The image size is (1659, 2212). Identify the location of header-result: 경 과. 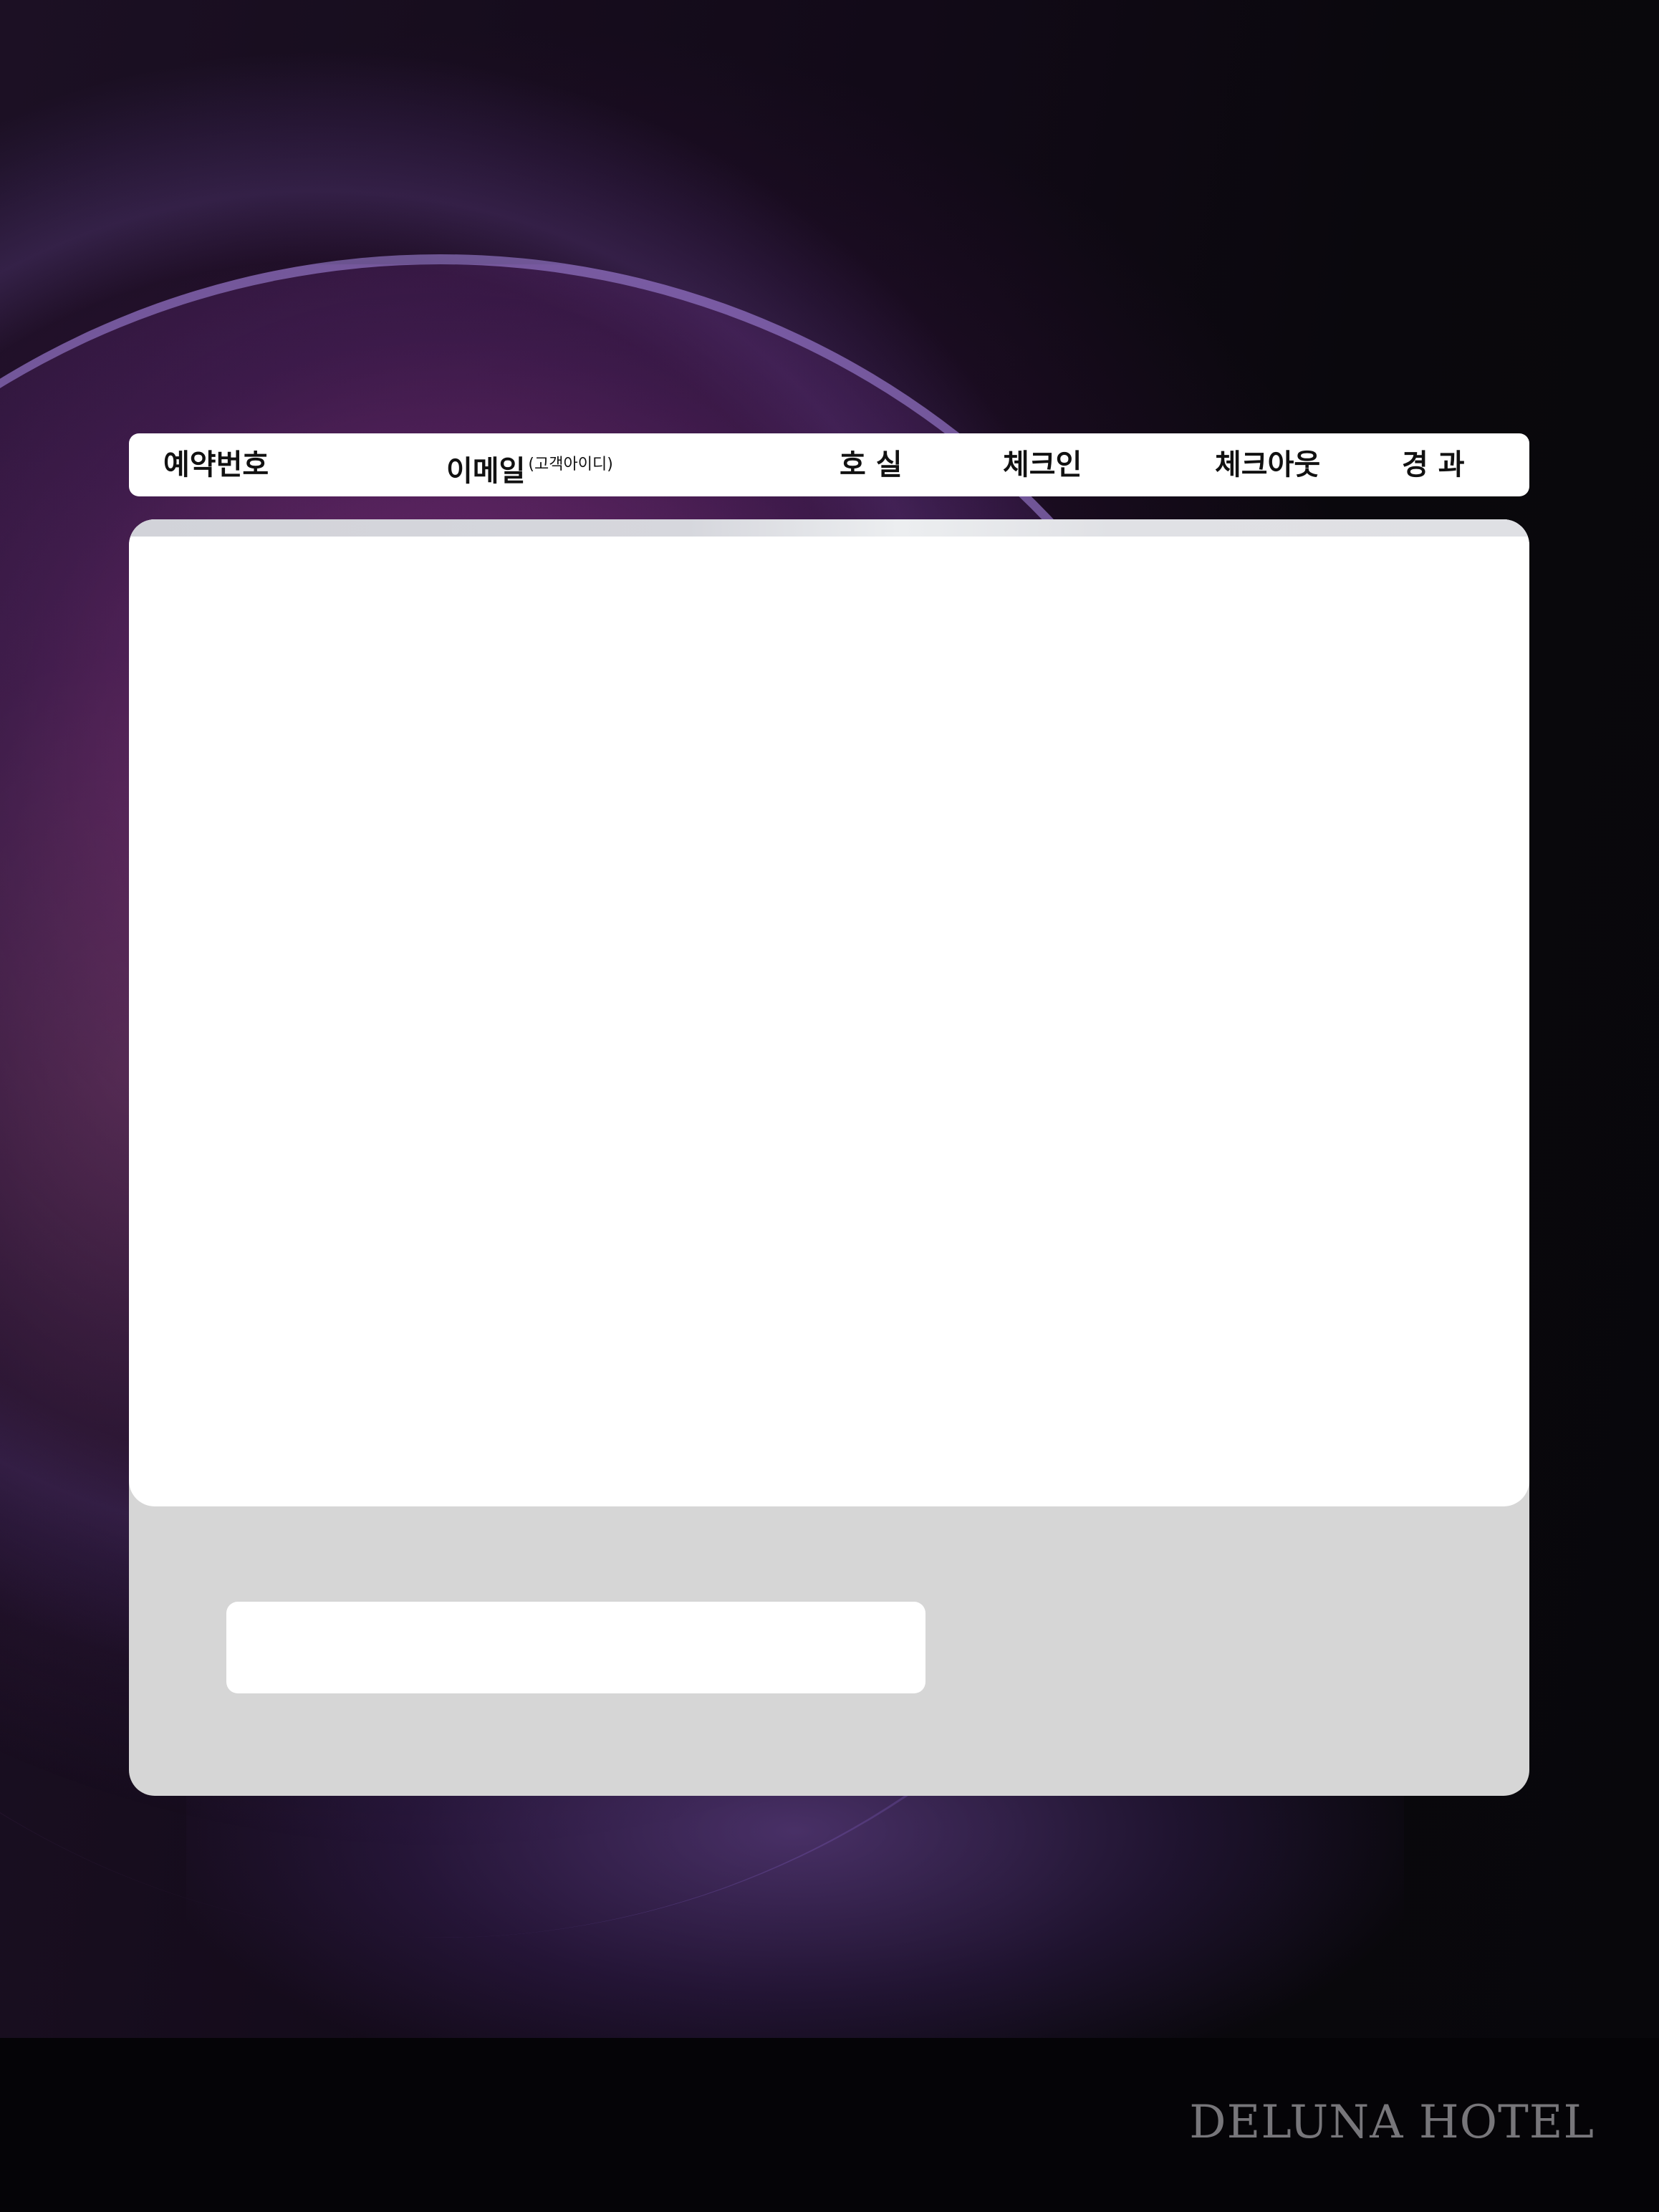
(1433, 464).